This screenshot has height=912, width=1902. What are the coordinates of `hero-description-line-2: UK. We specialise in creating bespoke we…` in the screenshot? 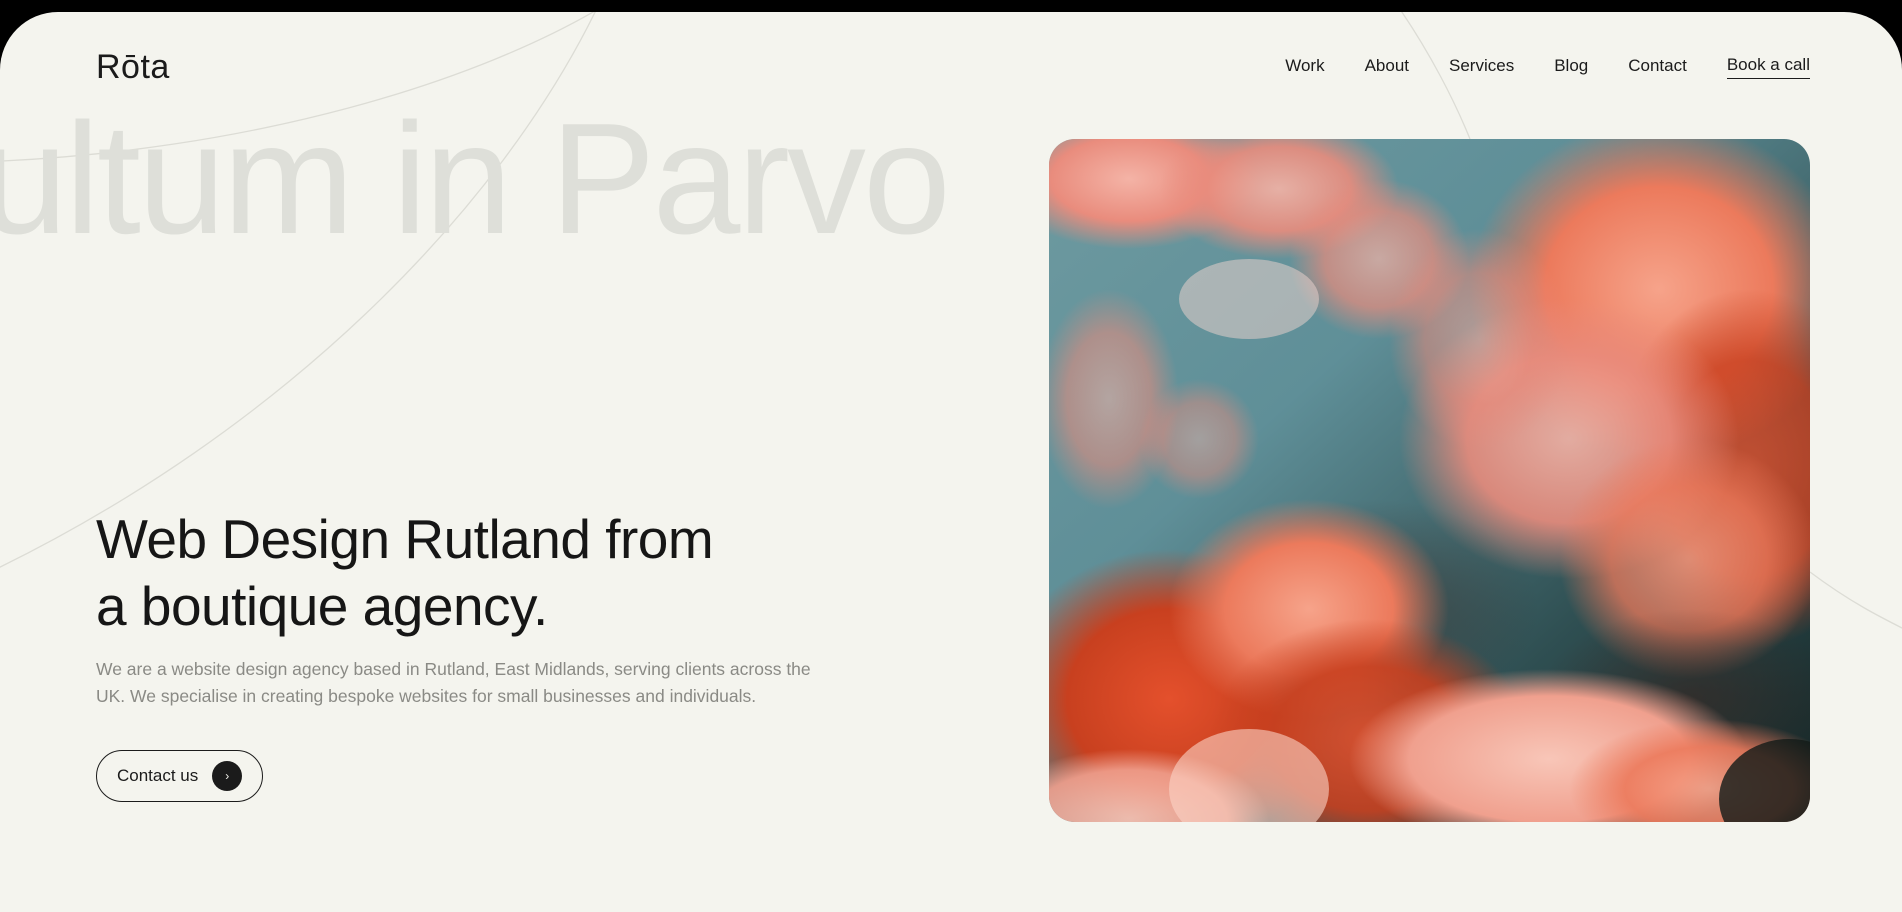 It's located at (426, 696).